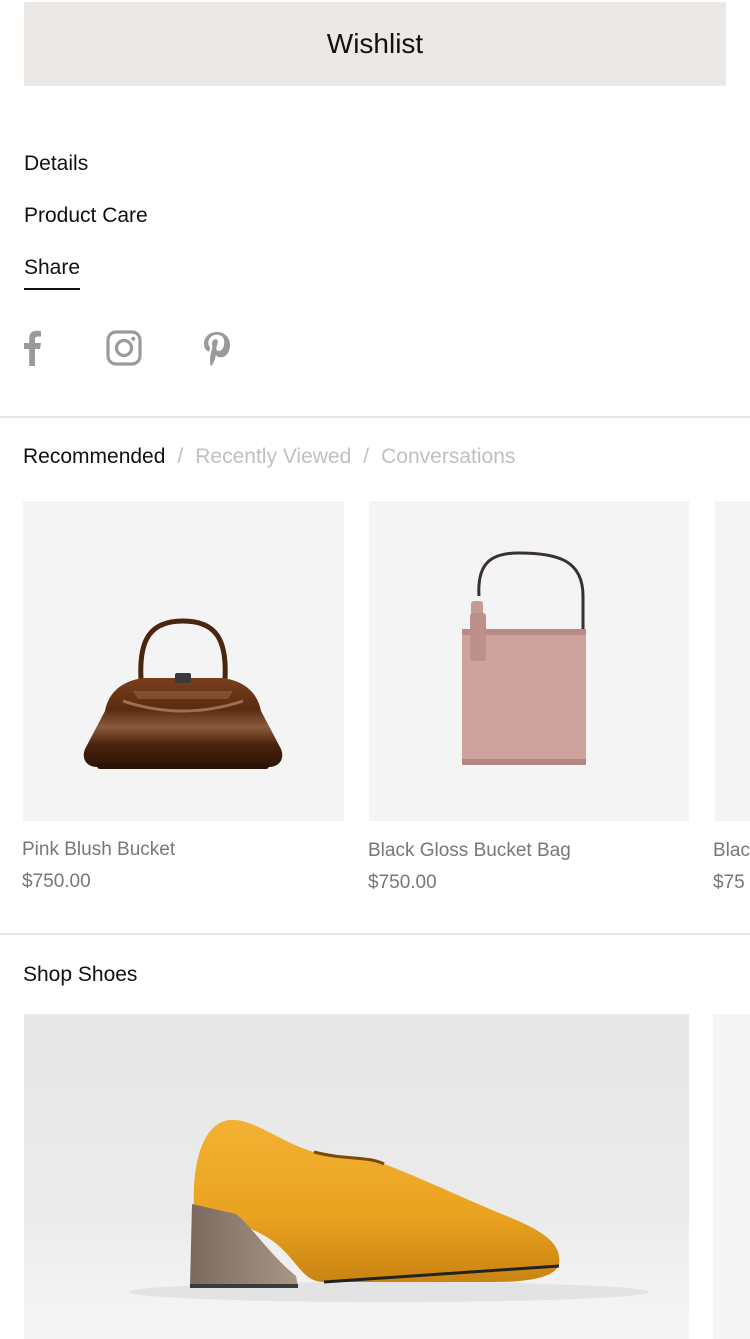 Image resolution: width=750 pixels, height=1339 pixels. I want to click on product-name: Blac, so click(731, 851).